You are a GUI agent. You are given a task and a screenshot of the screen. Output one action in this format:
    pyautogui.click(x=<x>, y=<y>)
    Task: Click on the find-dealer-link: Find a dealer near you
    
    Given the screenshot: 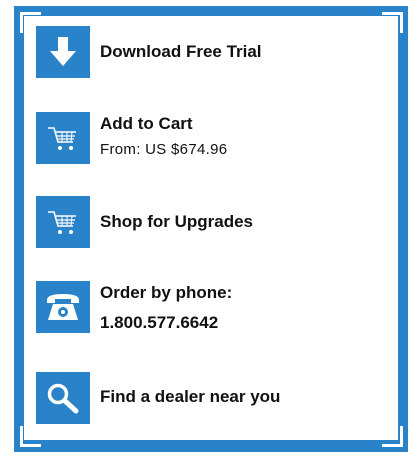 What is the action you would take?
    pyautogui.click(x=211, y=399)
    